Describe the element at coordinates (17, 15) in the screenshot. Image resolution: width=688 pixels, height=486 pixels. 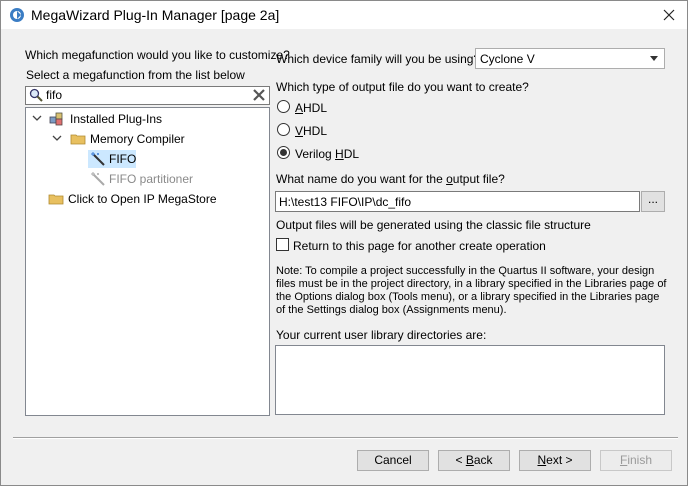
I see `quartus-app-icon` at that location.